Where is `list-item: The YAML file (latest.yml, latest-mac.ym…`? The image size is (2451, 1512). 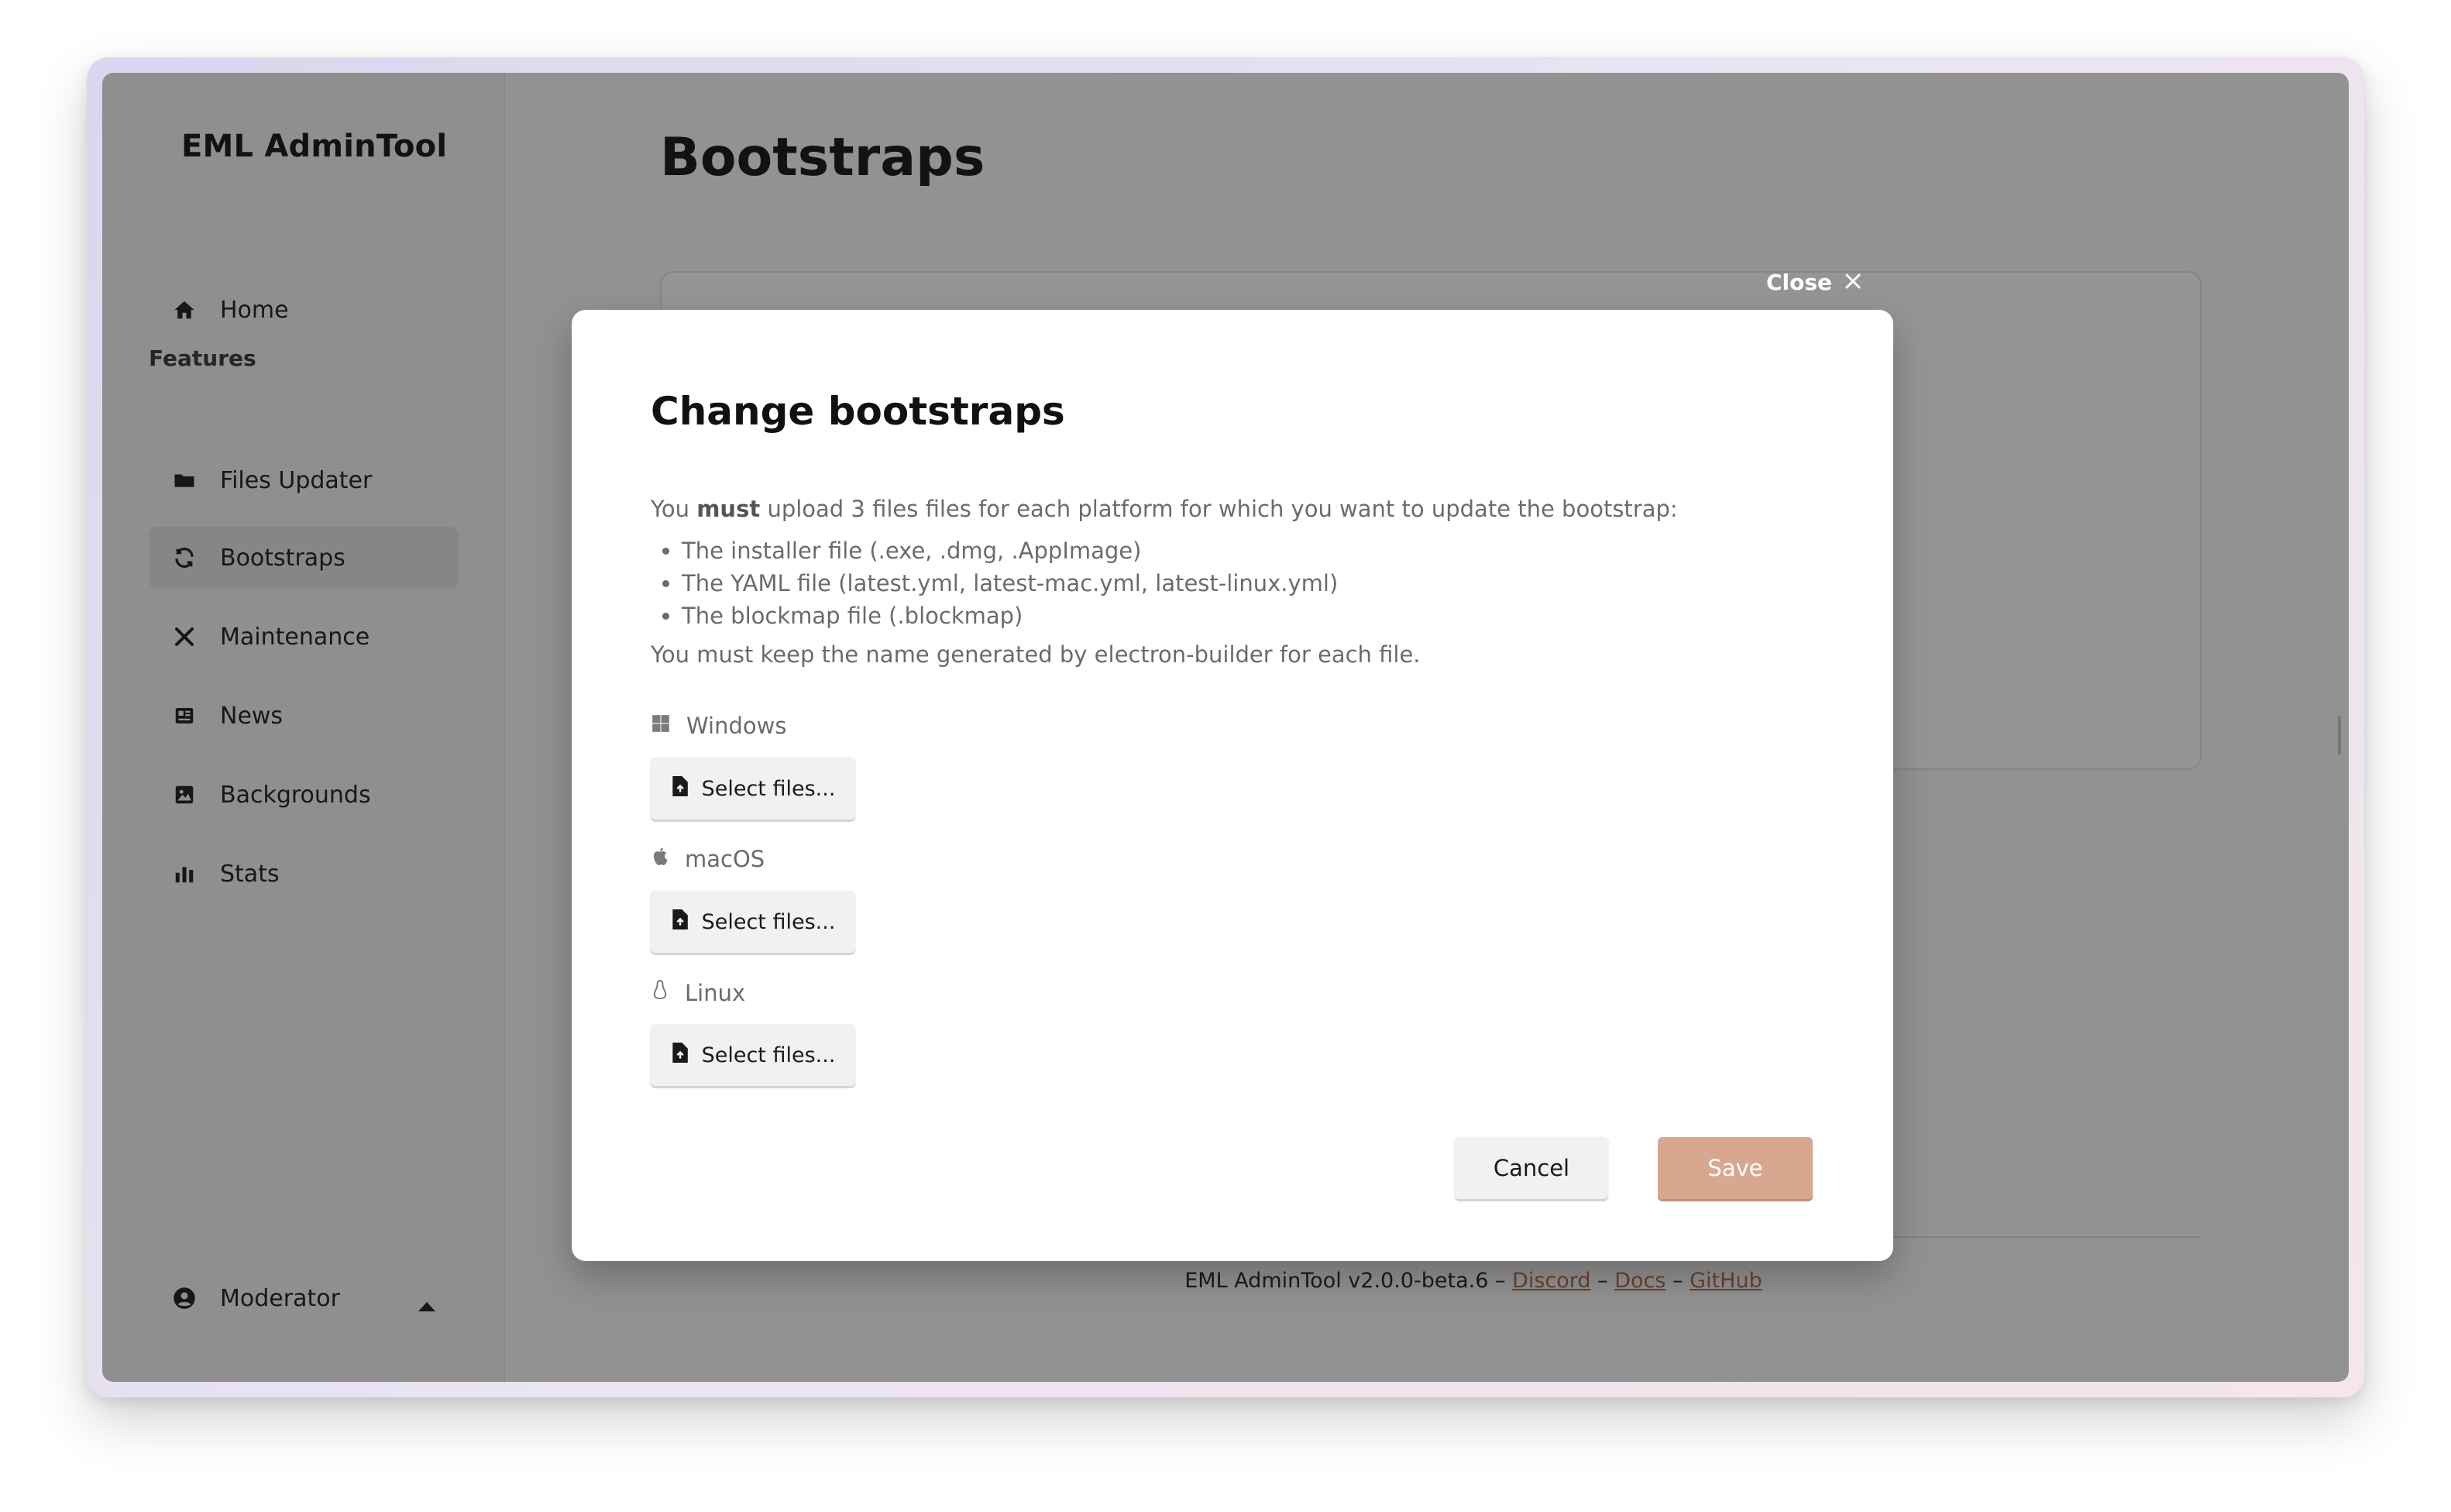 list-item: The YAML file (latest.yml, latest-mac.ym… is located at coordinates (1010, 583).